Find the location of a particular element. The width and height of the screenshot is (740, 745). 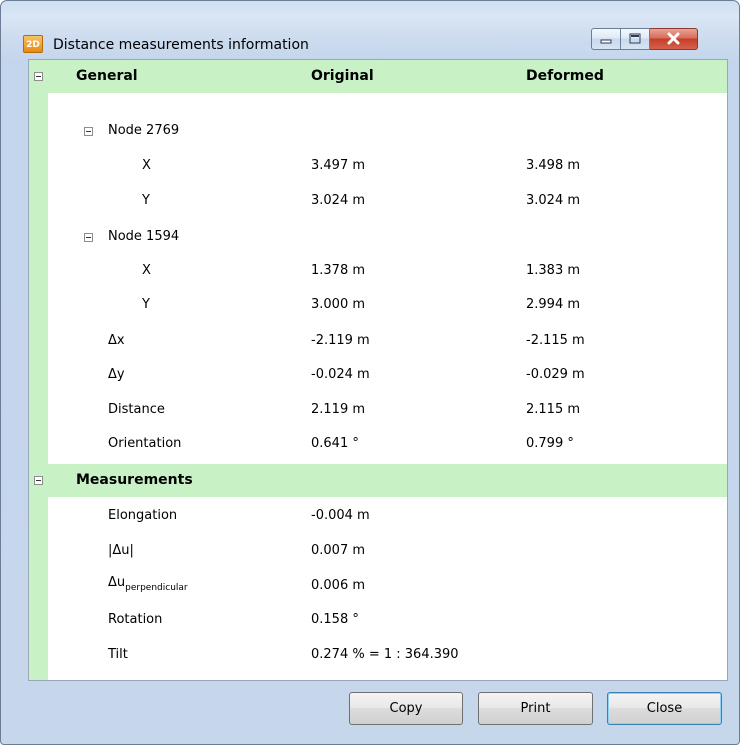

rotation-value: 0.158 ° is located at coordinates (335, 619).